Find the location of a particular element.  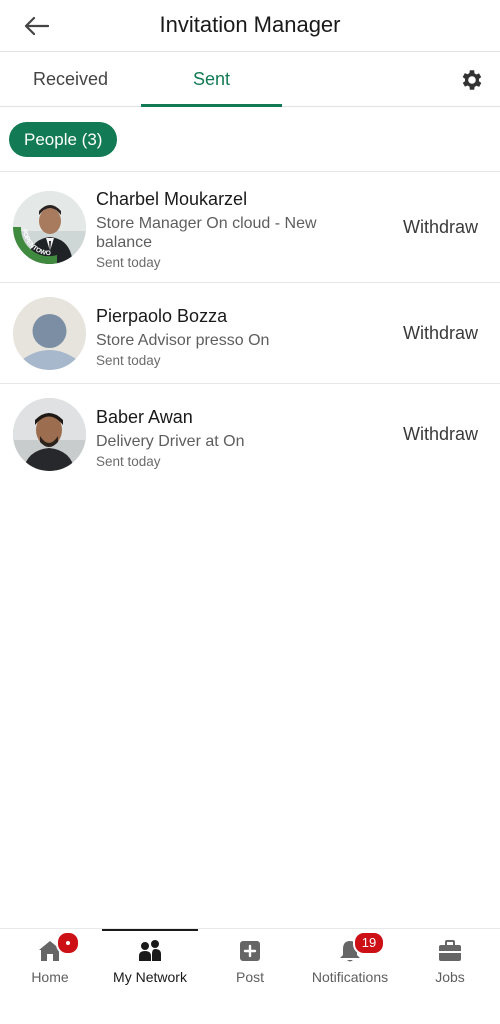

settings-button is located at coordinates (472, 80).